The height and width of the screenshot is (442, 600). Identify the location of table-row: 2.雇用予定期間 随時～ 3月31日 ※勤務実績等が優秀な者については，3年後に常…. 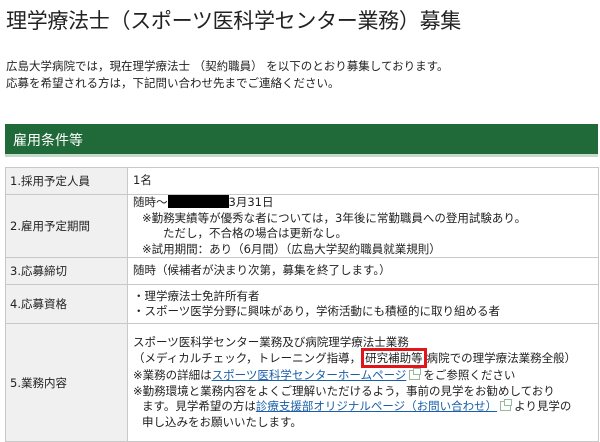
(302, 226).